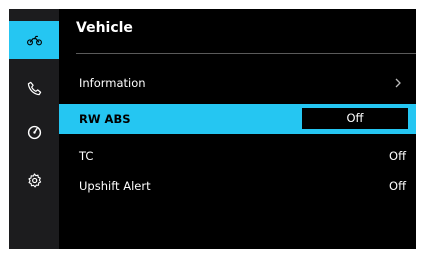 This screenshot has height=257, width=424. What do you see at coordinates (398, 83) in the screenshot?
I see `chevron-right-icon` at bounding box center [398, 83].